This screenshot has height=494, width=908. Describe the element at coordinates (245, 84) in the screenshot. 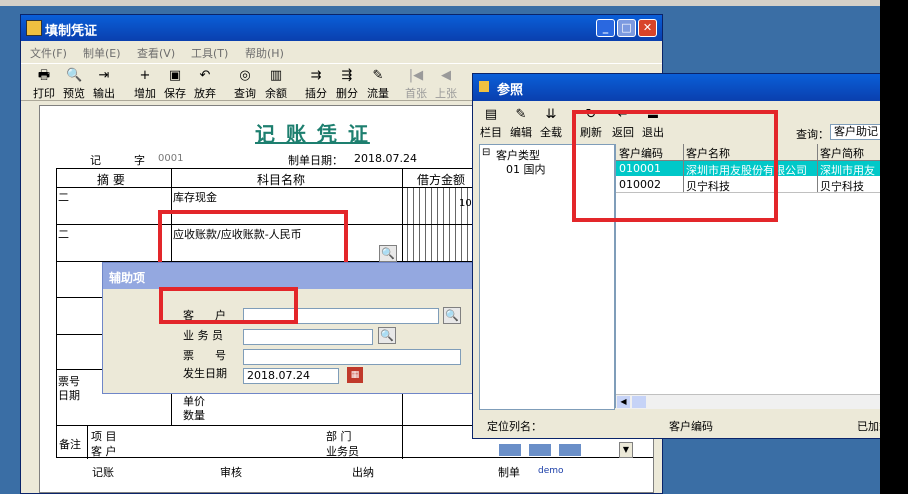

I see `toolbar-query-button: ◎ 查询` at that location.